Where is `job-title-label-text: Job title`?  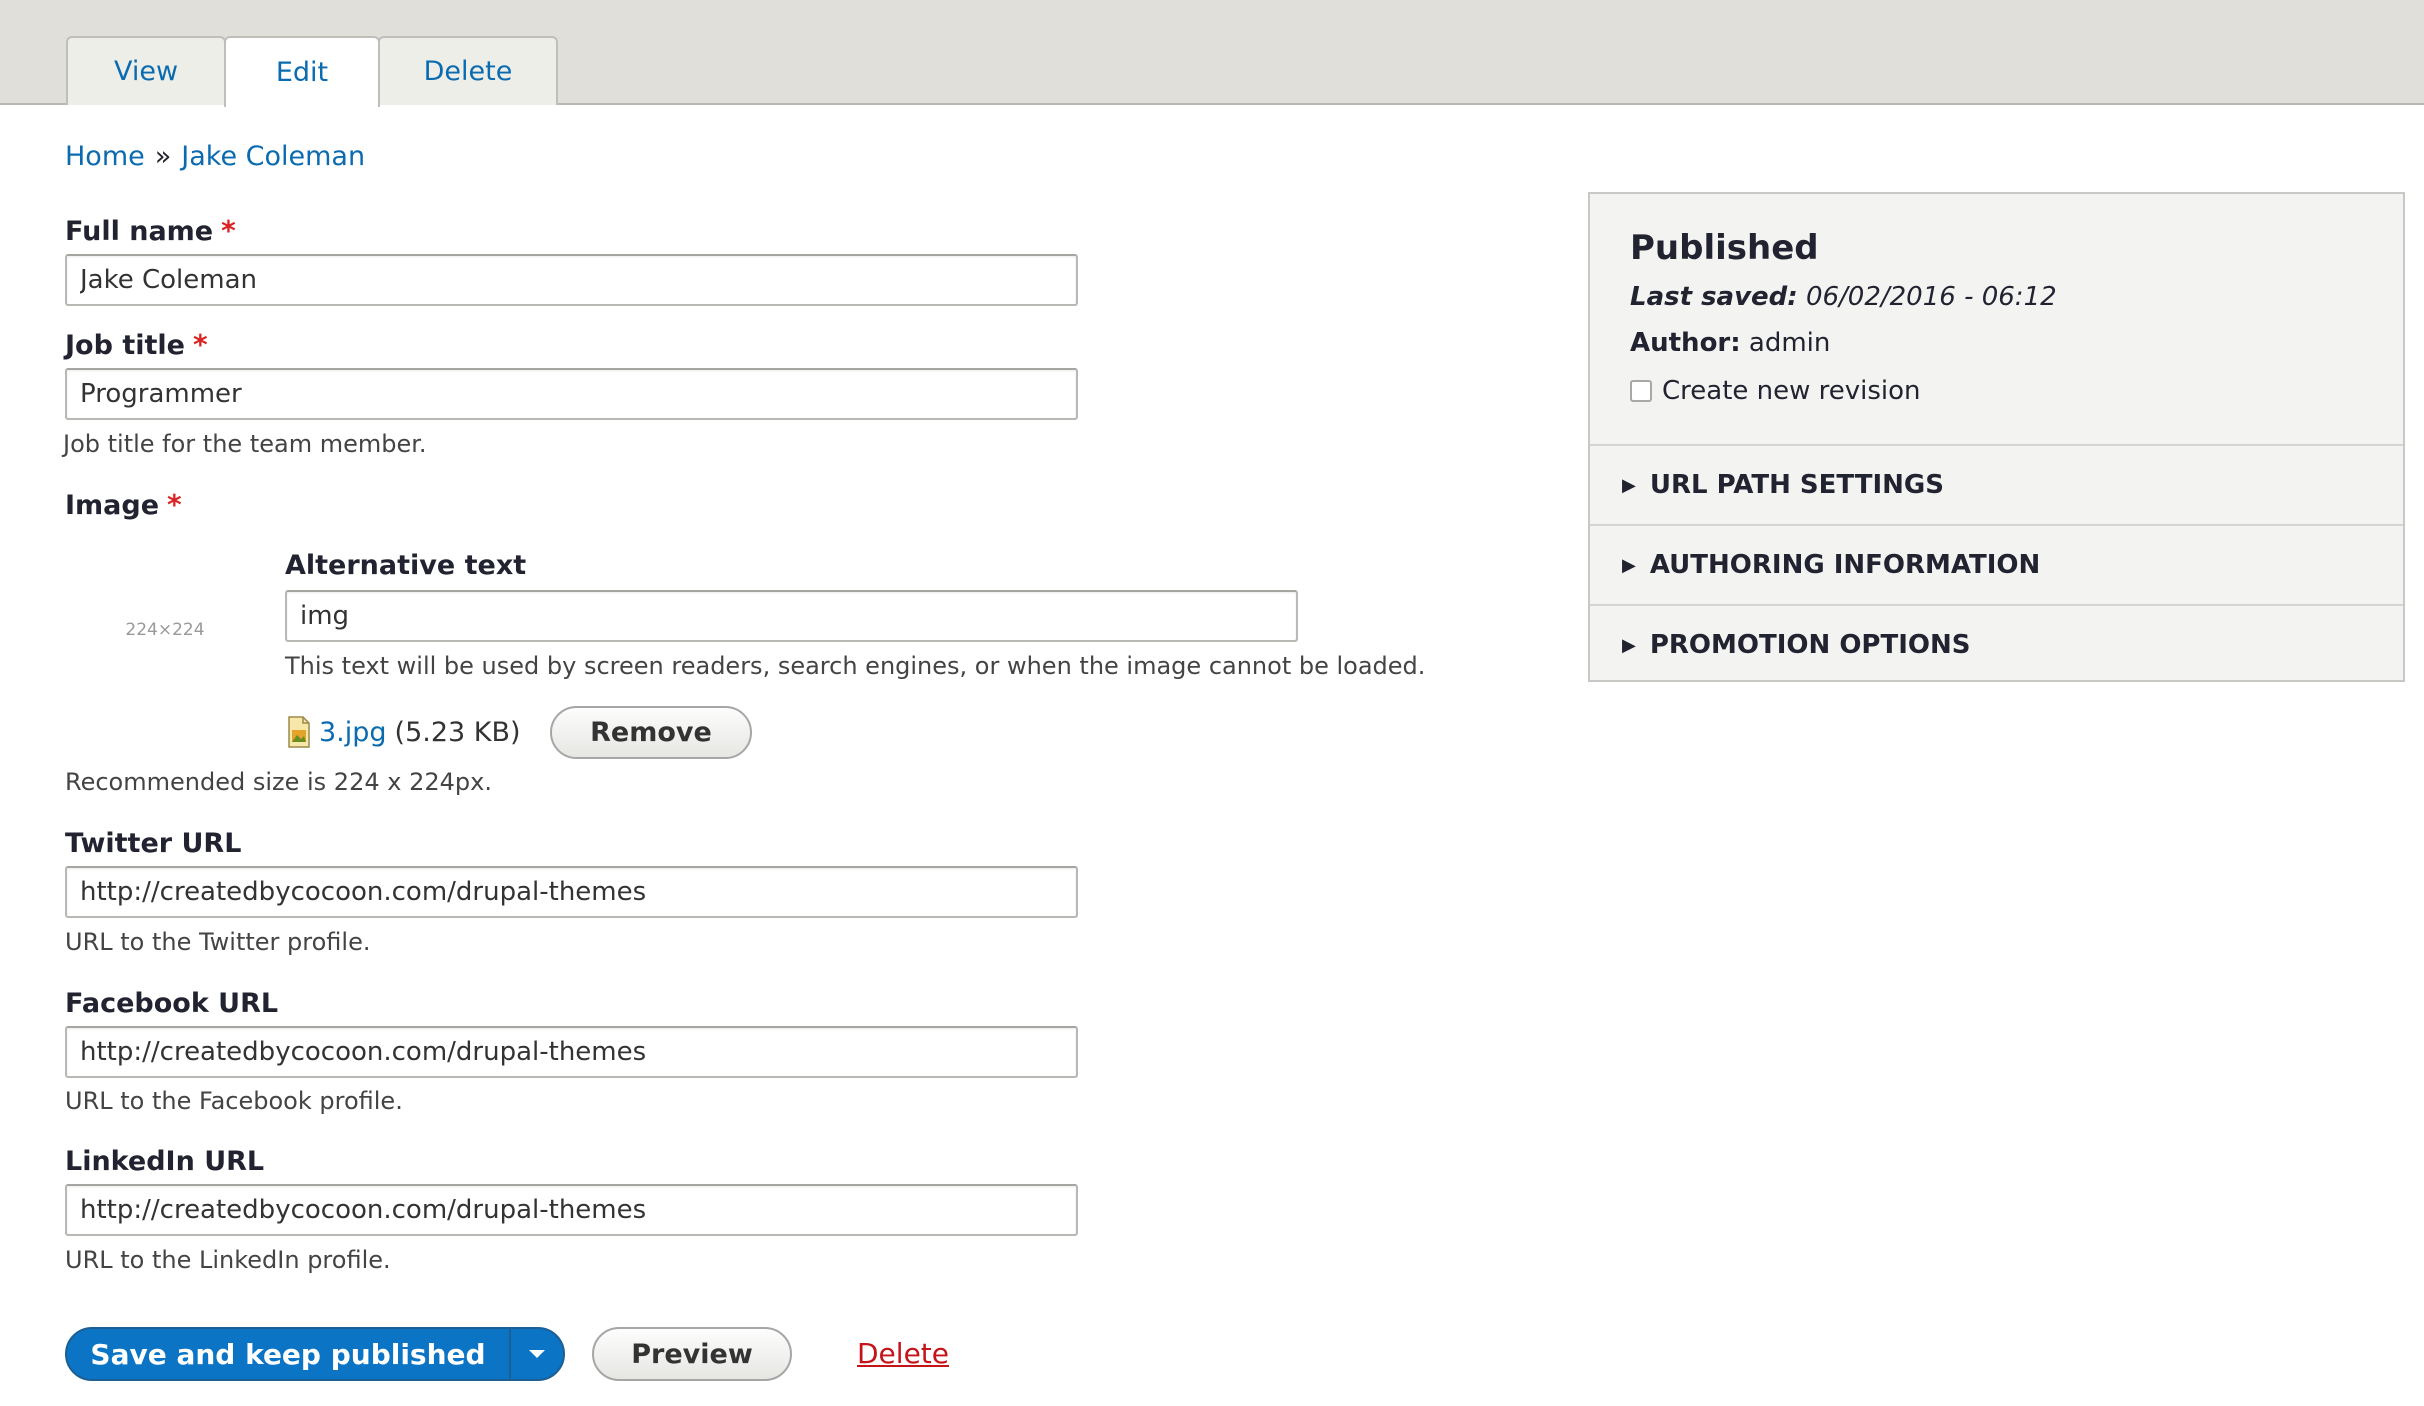 job-title-label-text: Job title is located at coordinates (125, 345).